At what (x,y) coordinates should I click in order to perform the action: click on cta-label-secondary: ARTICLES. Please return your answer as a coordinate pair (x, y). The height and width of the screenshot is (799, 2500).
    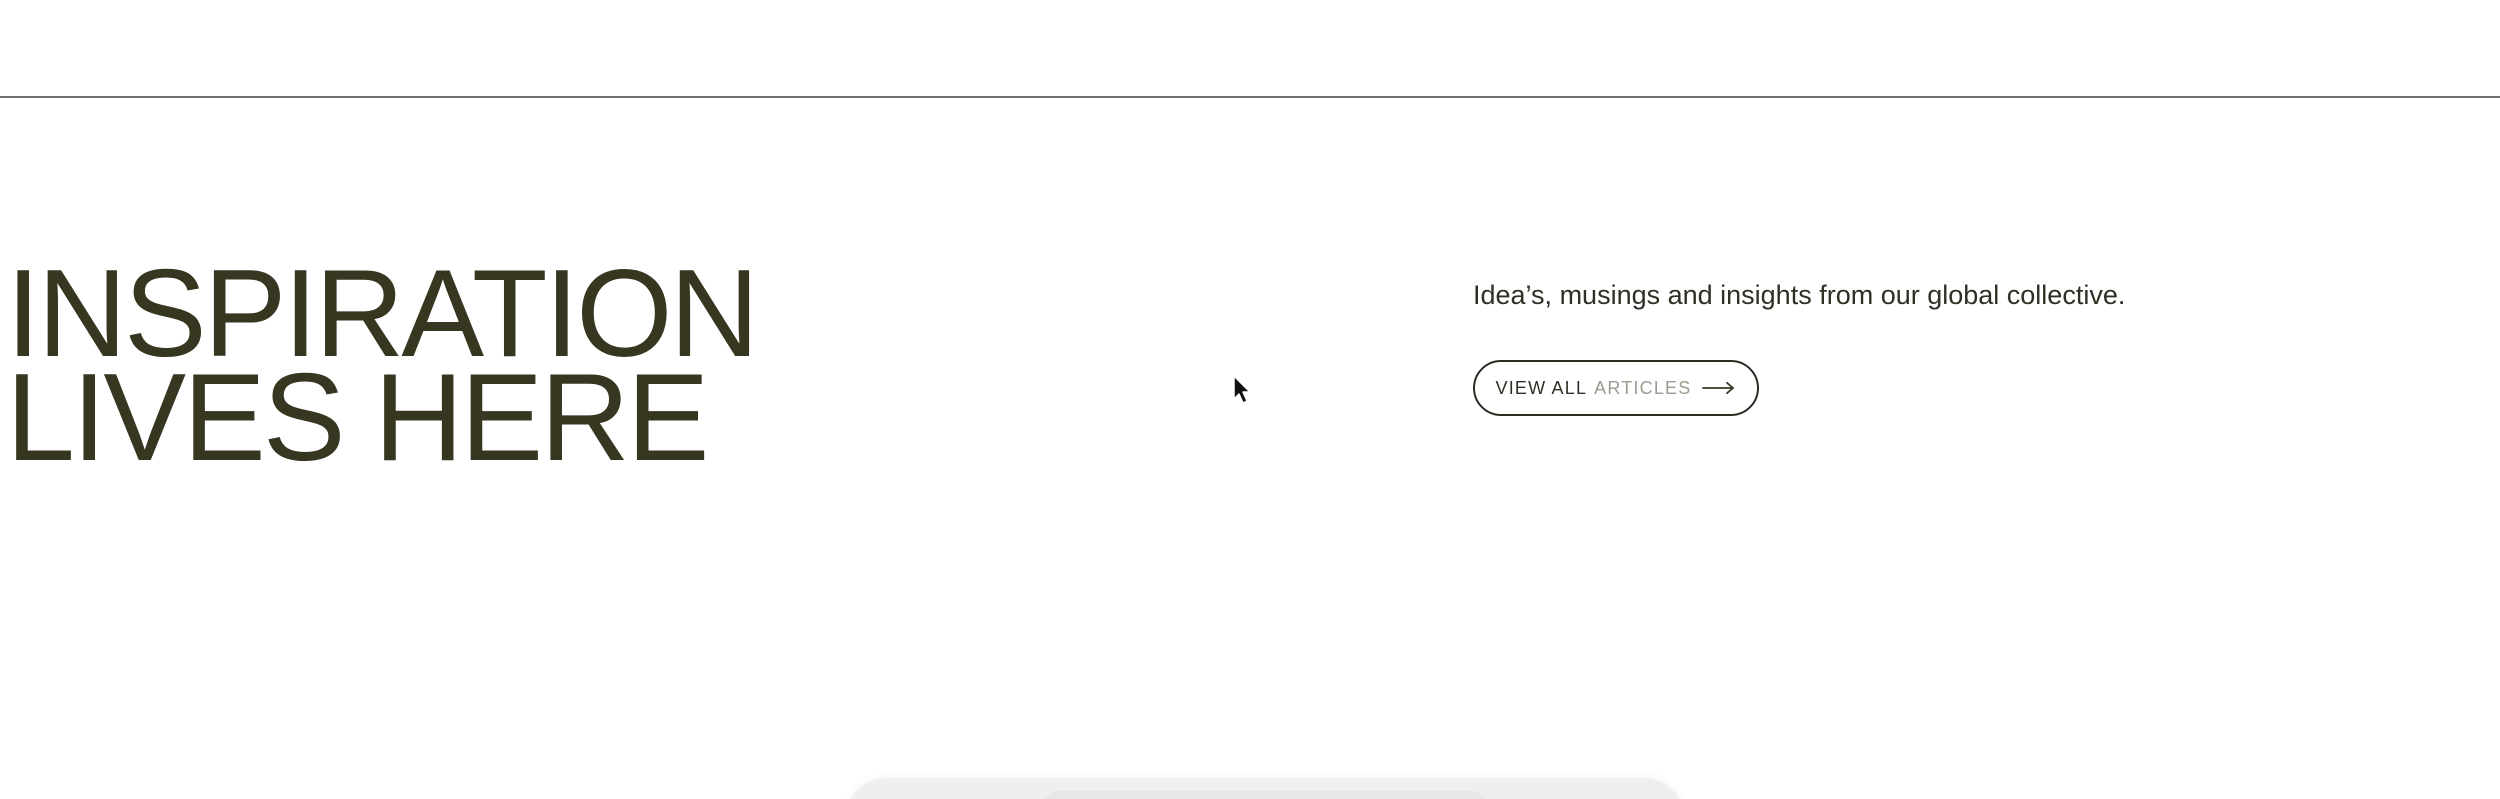
    Looking at the image, I should click on (1643, 388).